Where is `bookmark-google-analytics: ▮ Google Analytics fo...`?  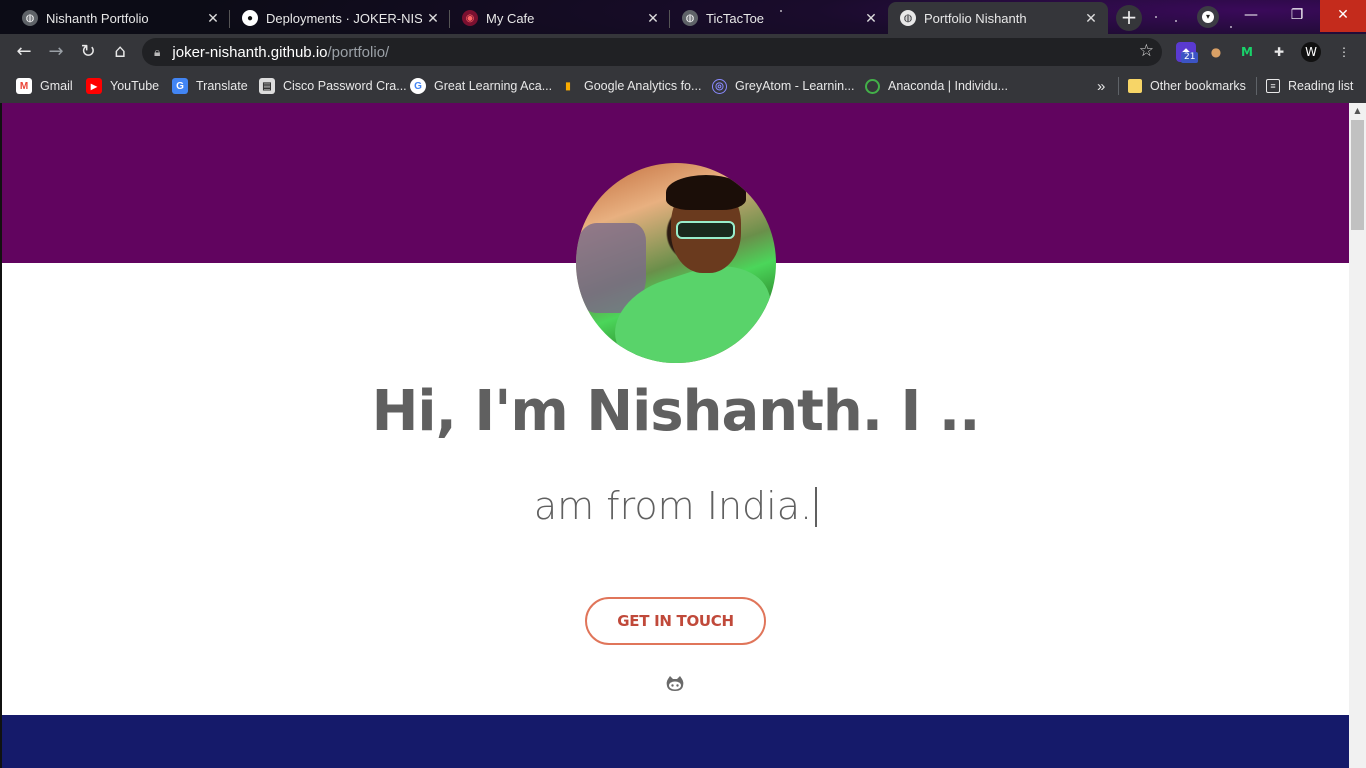
bookmark-google-analytics: ▮ Google Analytics fo... is located at coordinates (630, 86).